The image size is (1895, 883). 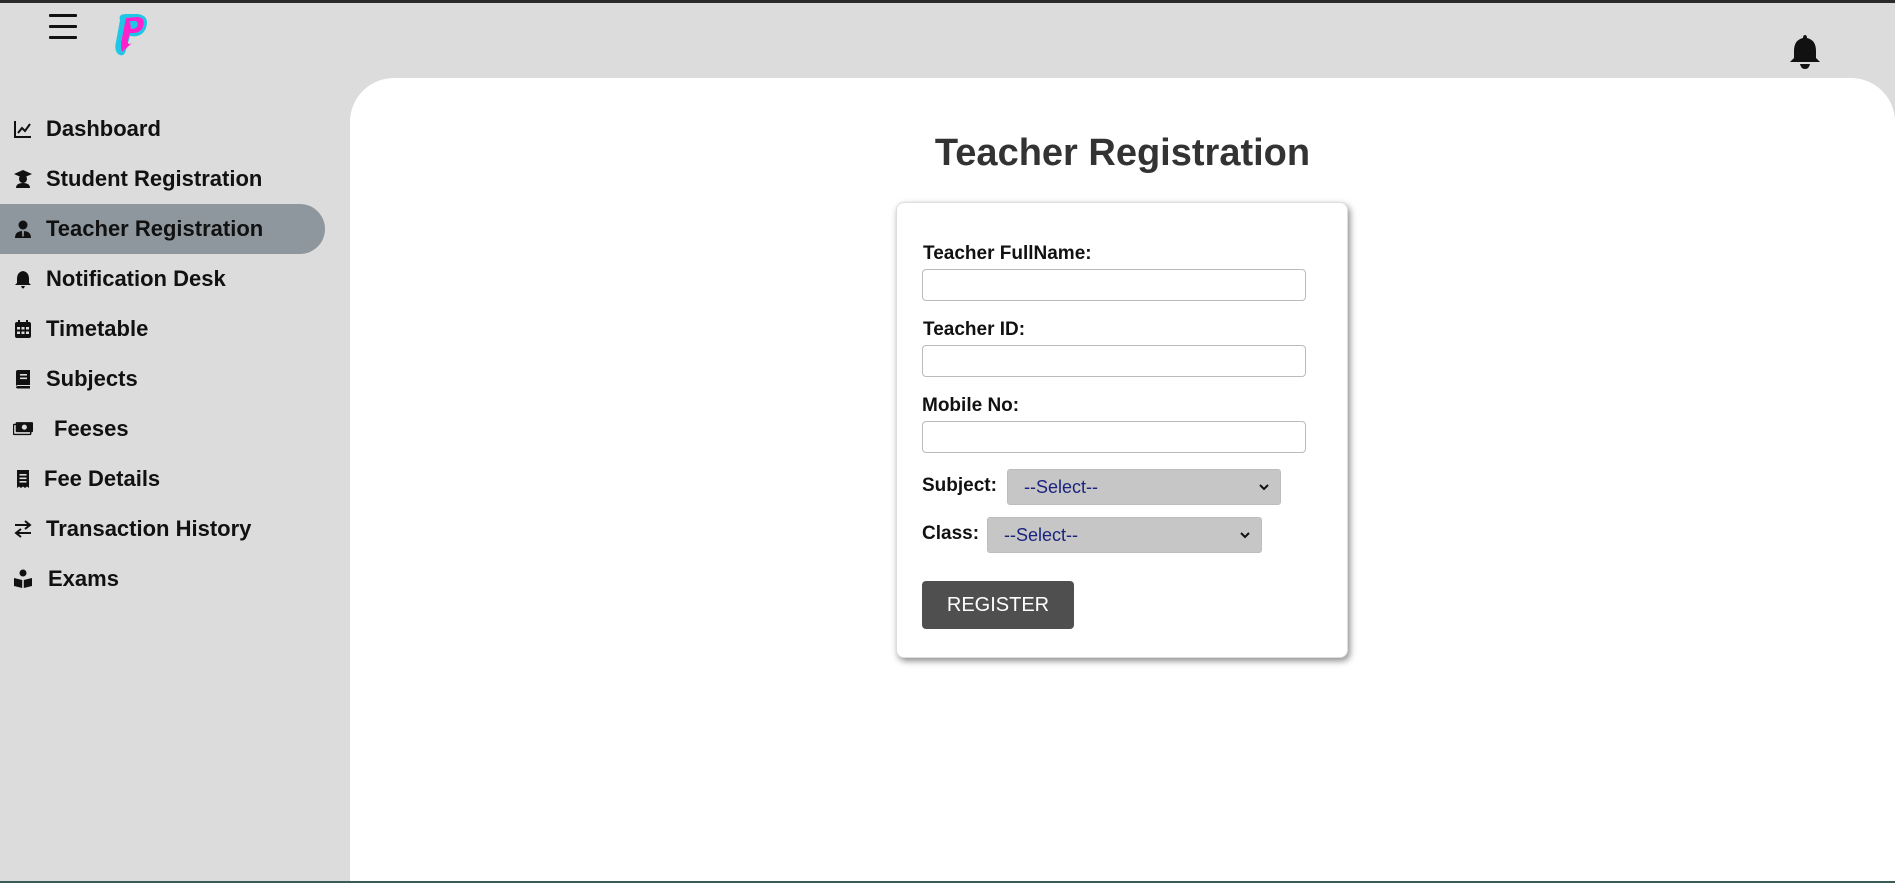 What do you see at coordinates (1114, 437) in the screenshot?
I see `mobile-input` at bounding box center [1114, 437].